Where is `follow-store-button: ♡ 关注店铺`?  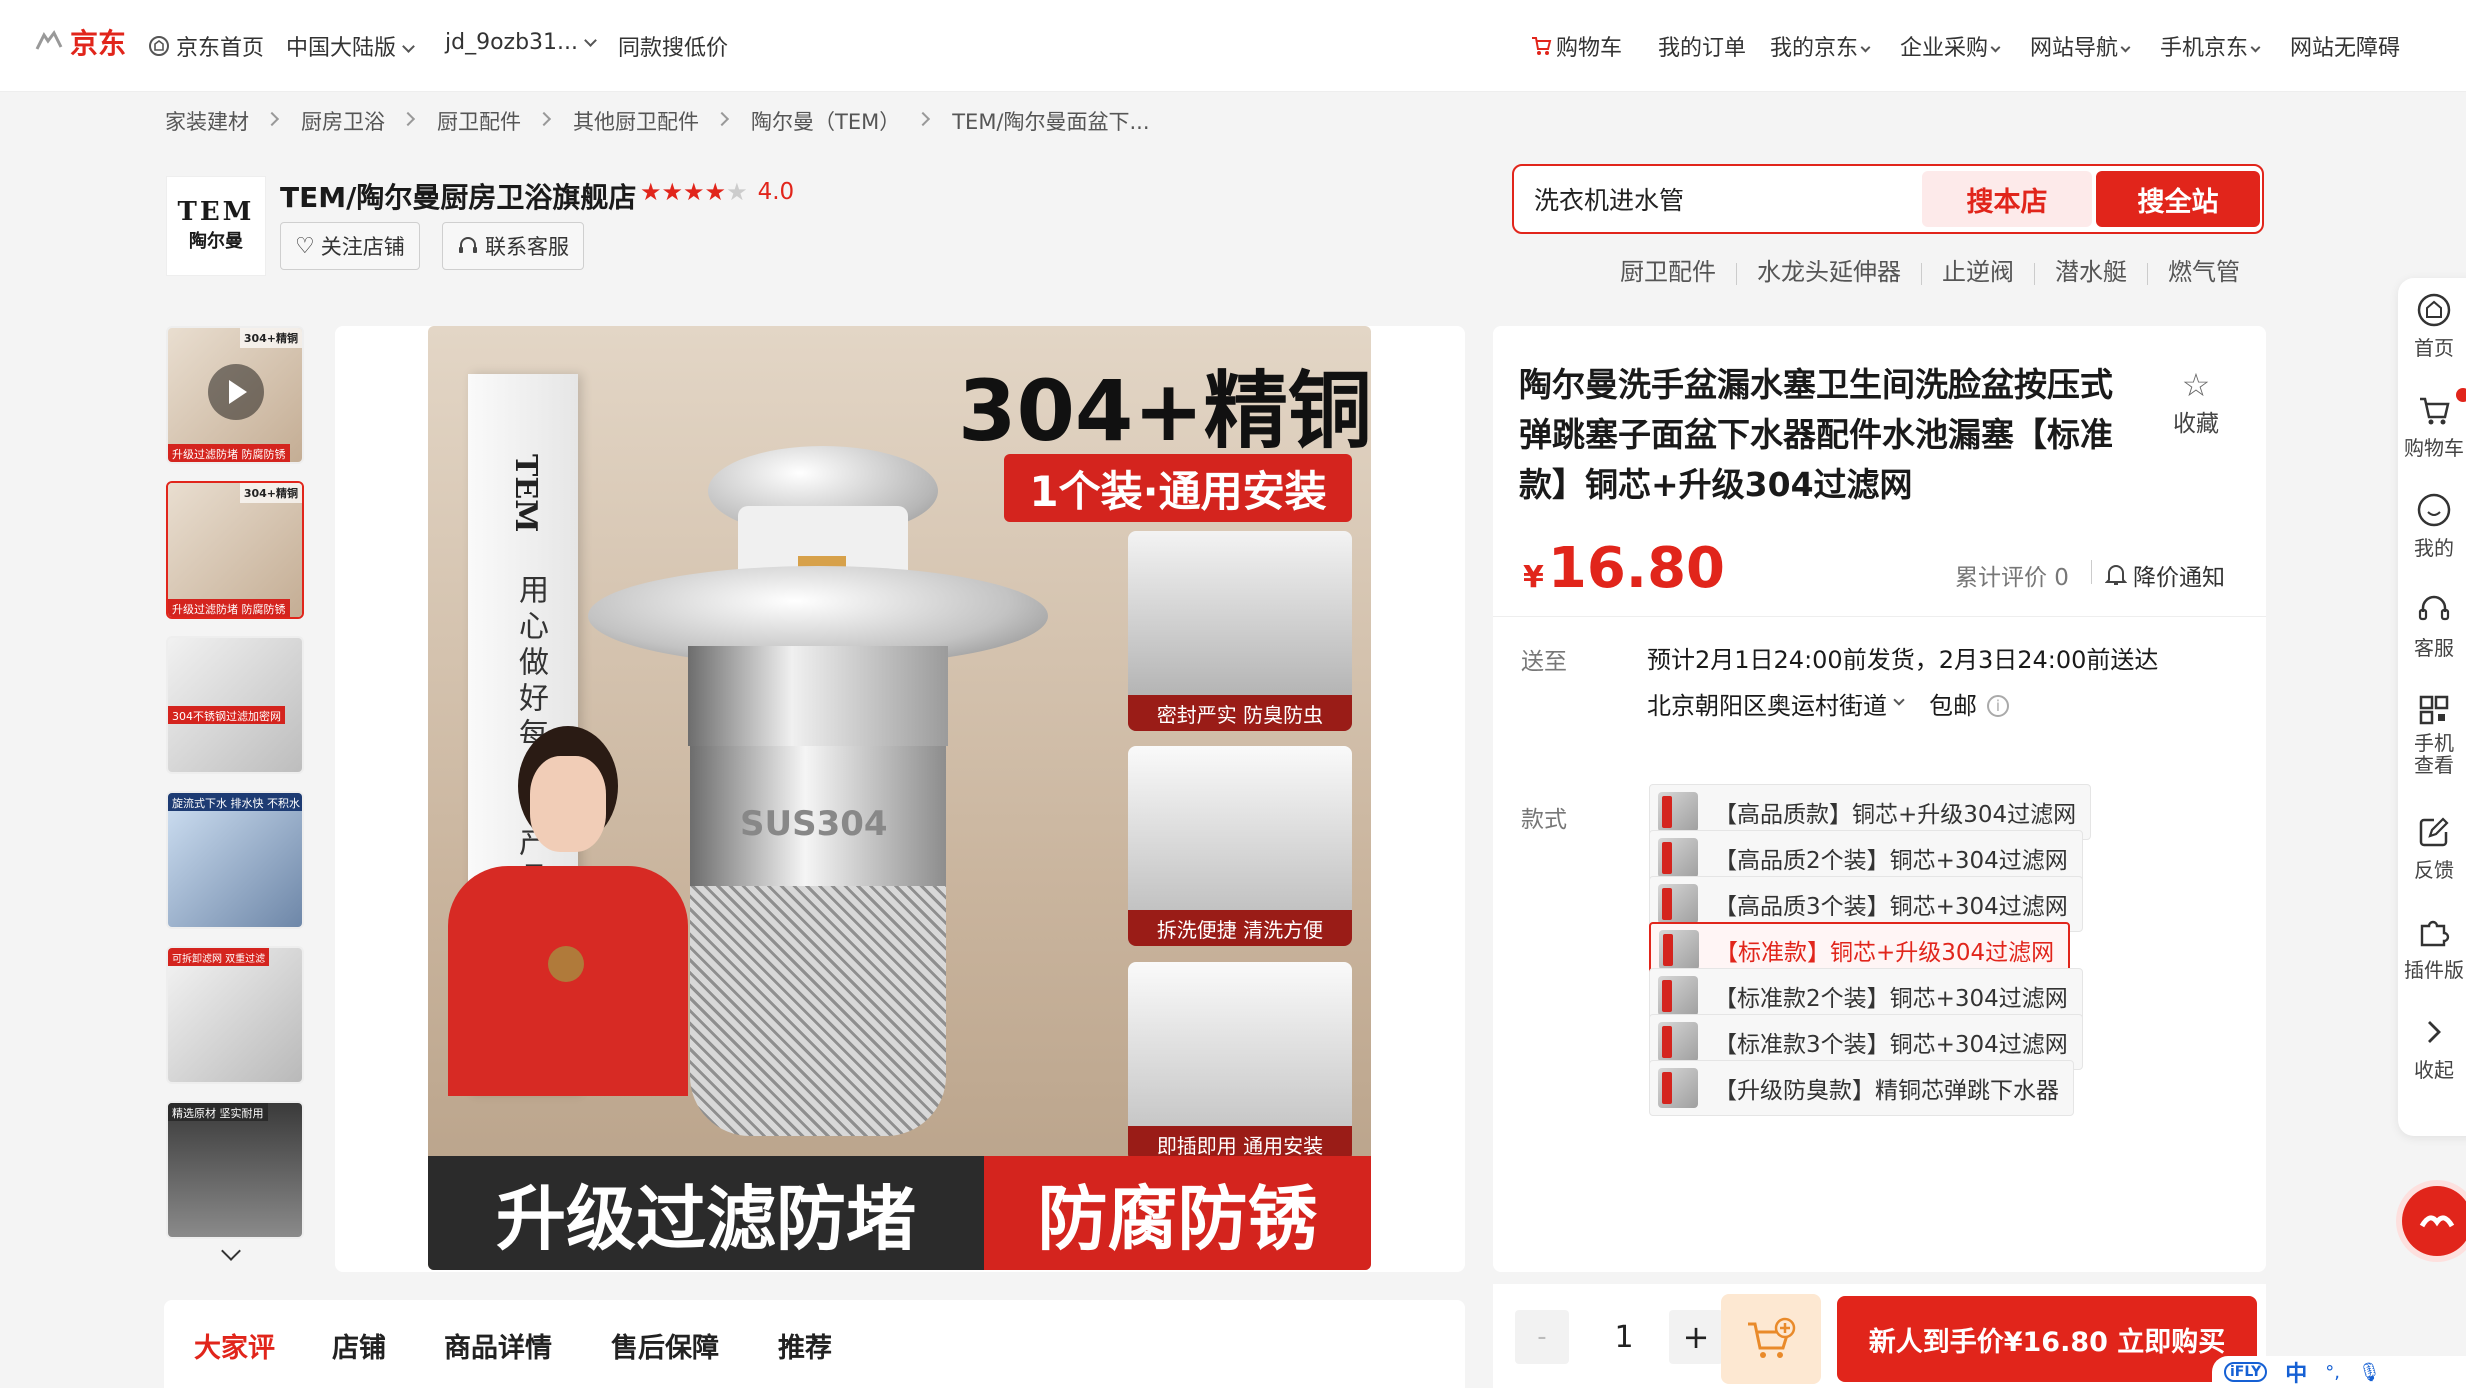 follow-store-button: ♡ 关注店铺 is located at coordinates (350, 246).